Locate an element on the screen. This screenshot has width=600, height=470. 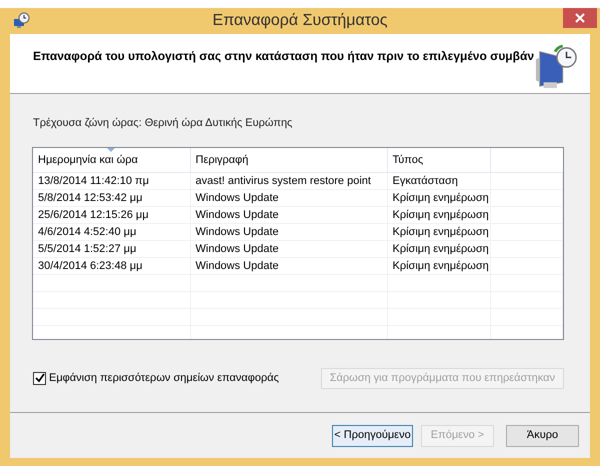
close-button is located at coordinates (580, 18).